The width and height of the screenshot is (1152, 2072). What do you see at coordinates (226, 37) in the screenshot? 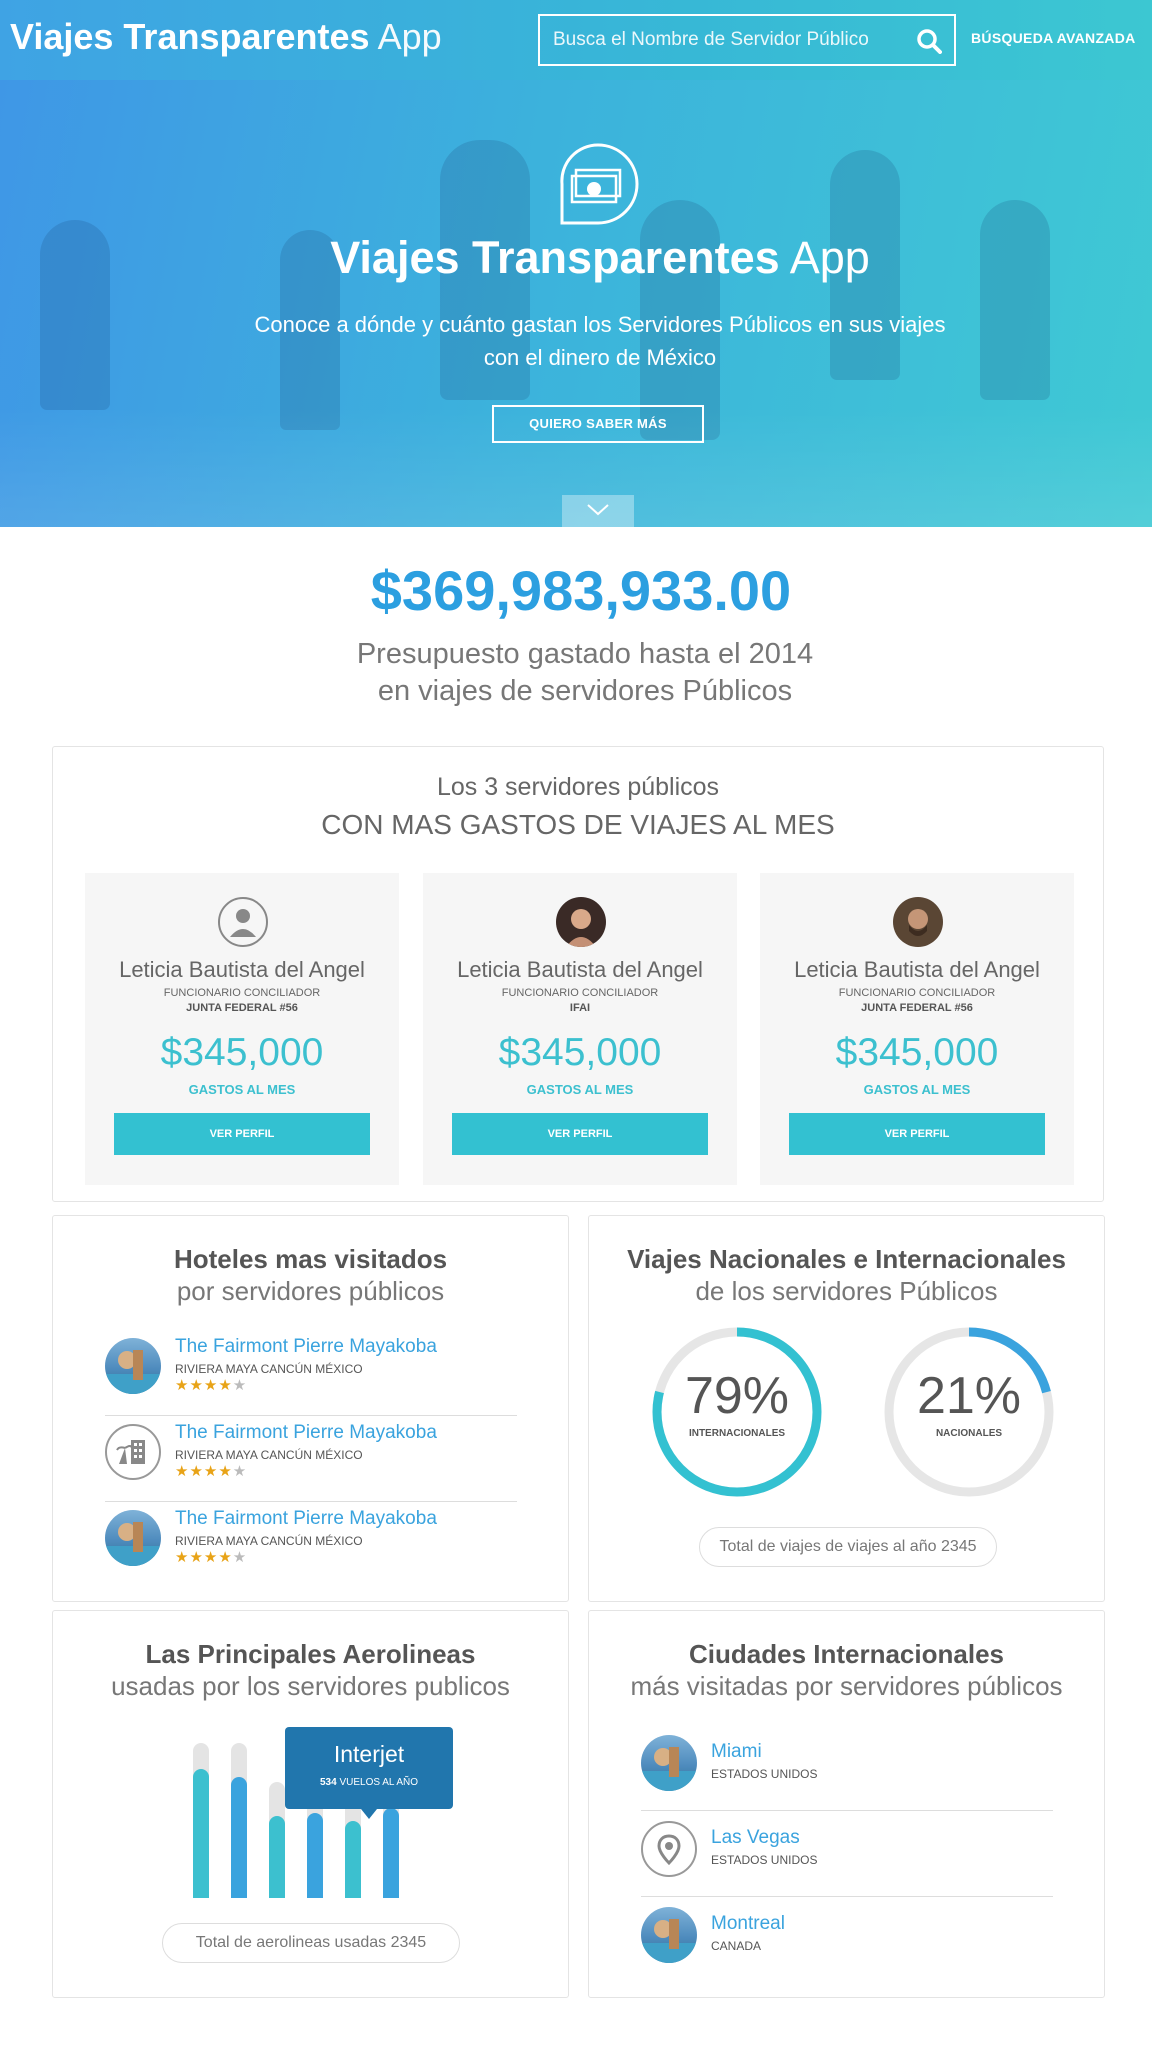
I see `brand-logo: Viajes Transparentes App` at bounding box center [226, 37].